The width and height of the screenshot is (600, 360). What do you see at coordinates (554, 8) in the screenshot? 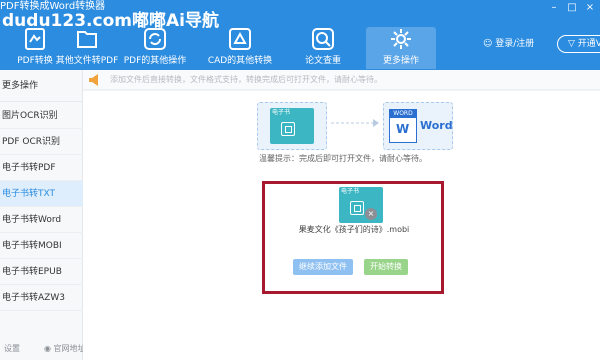
I see `minimize-button: –` at bounding box center [554, 8].